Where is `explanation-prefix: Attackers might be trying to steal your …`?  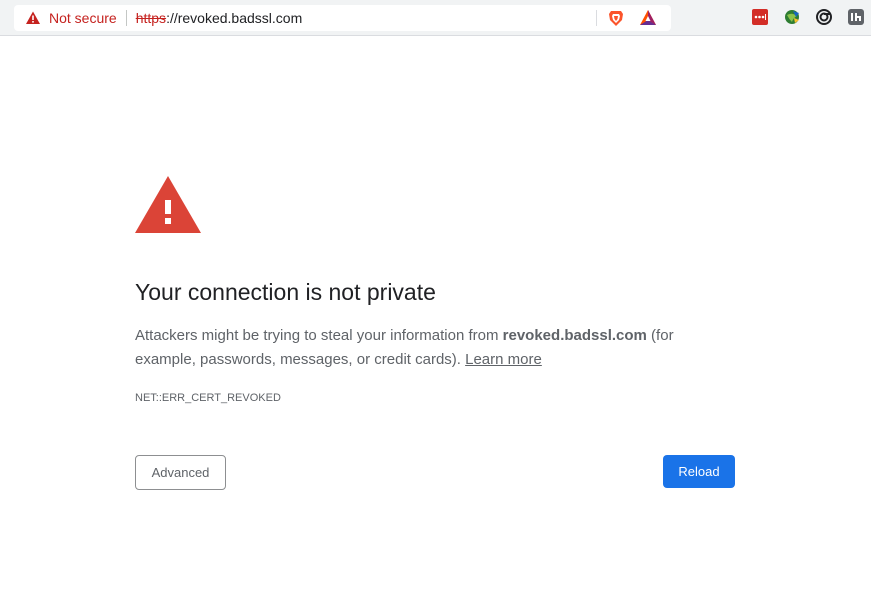
explanation-prefix: Attackers might be trying to steal your … is located at coordinates (319, 335).